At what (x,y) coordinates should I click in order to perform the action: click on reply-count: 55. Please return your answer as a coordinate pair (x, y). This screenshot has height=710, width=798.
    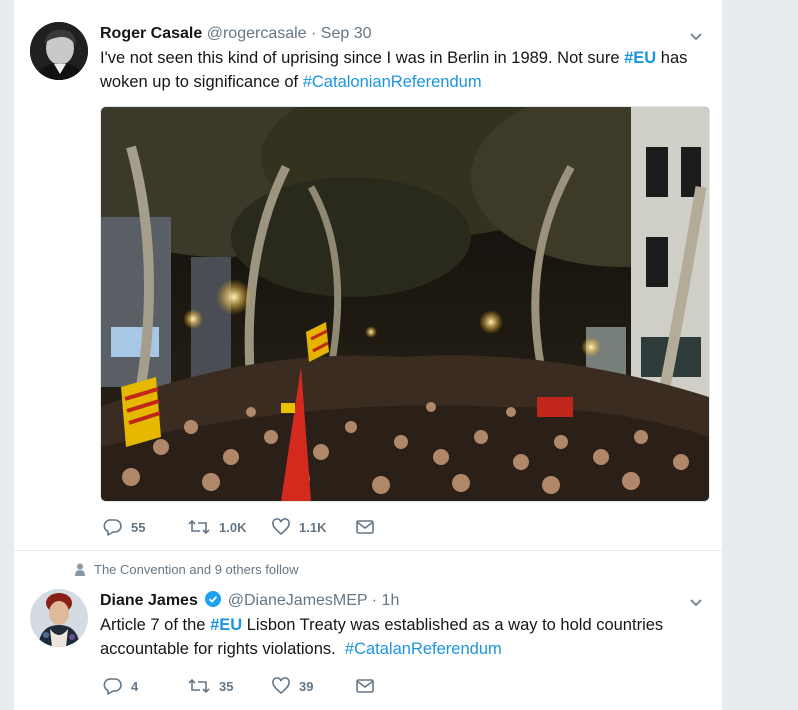
    Looking at the image, I should click on (138, 527).